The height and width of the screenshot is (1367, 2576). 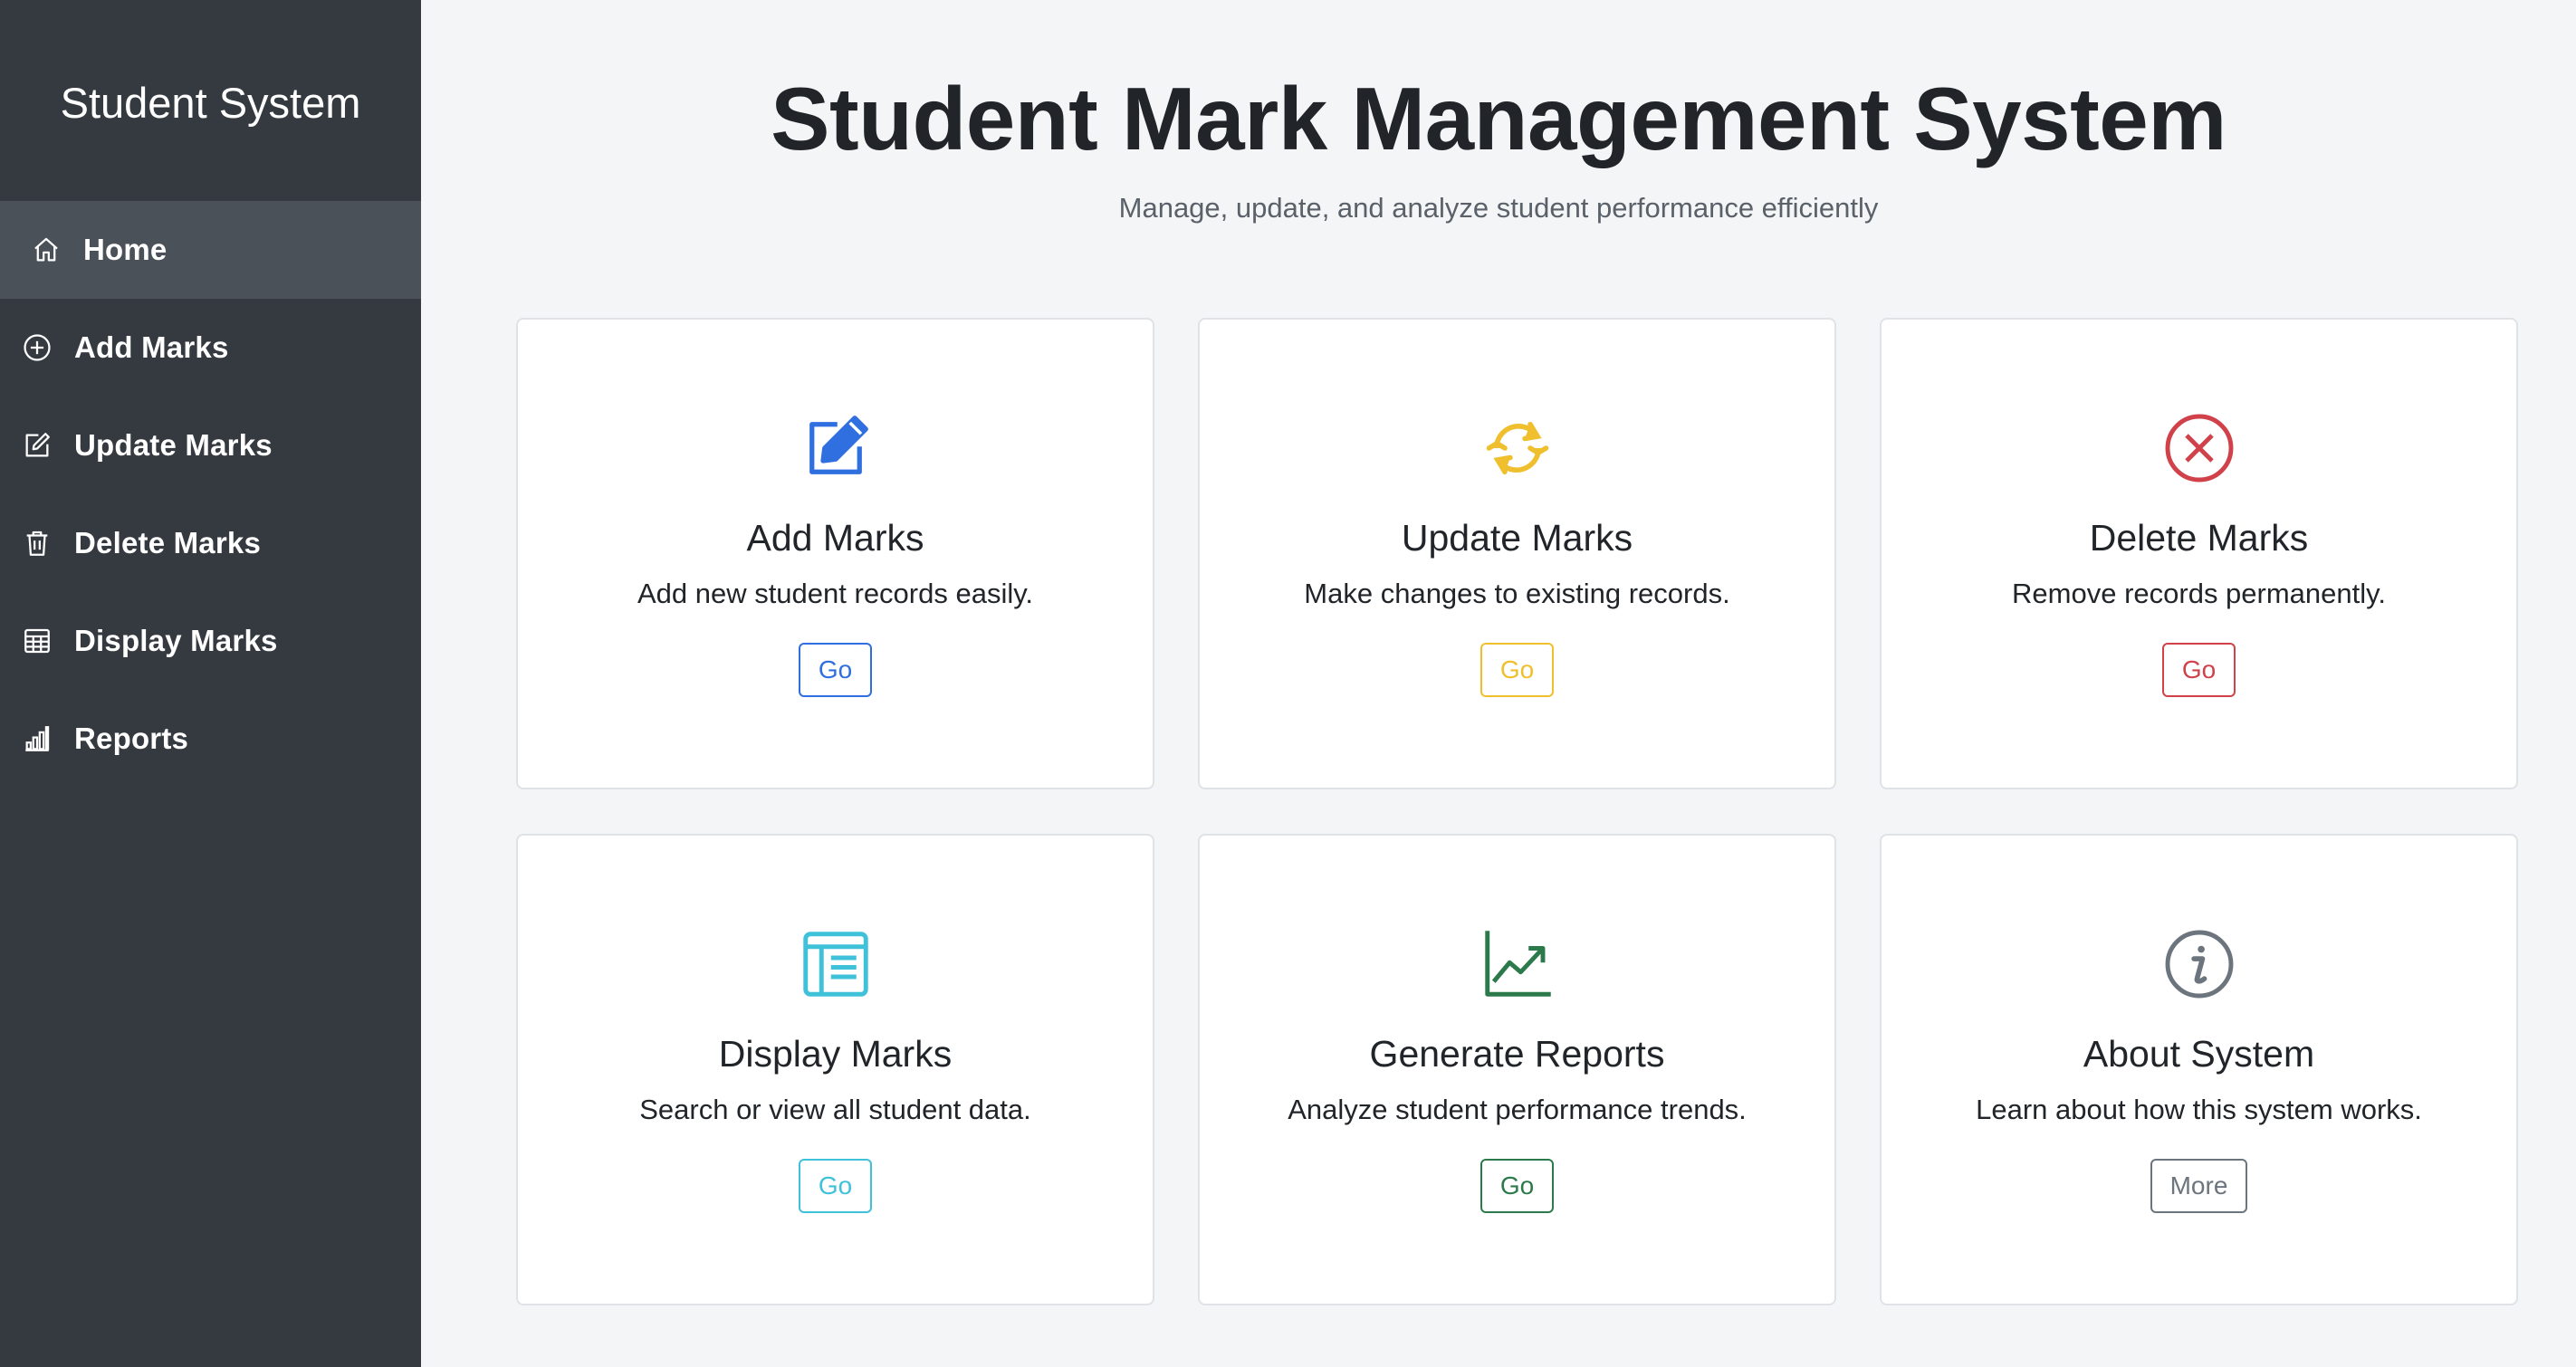 I want to click on card-title: Display Marks, so click(x=835, y=1054).